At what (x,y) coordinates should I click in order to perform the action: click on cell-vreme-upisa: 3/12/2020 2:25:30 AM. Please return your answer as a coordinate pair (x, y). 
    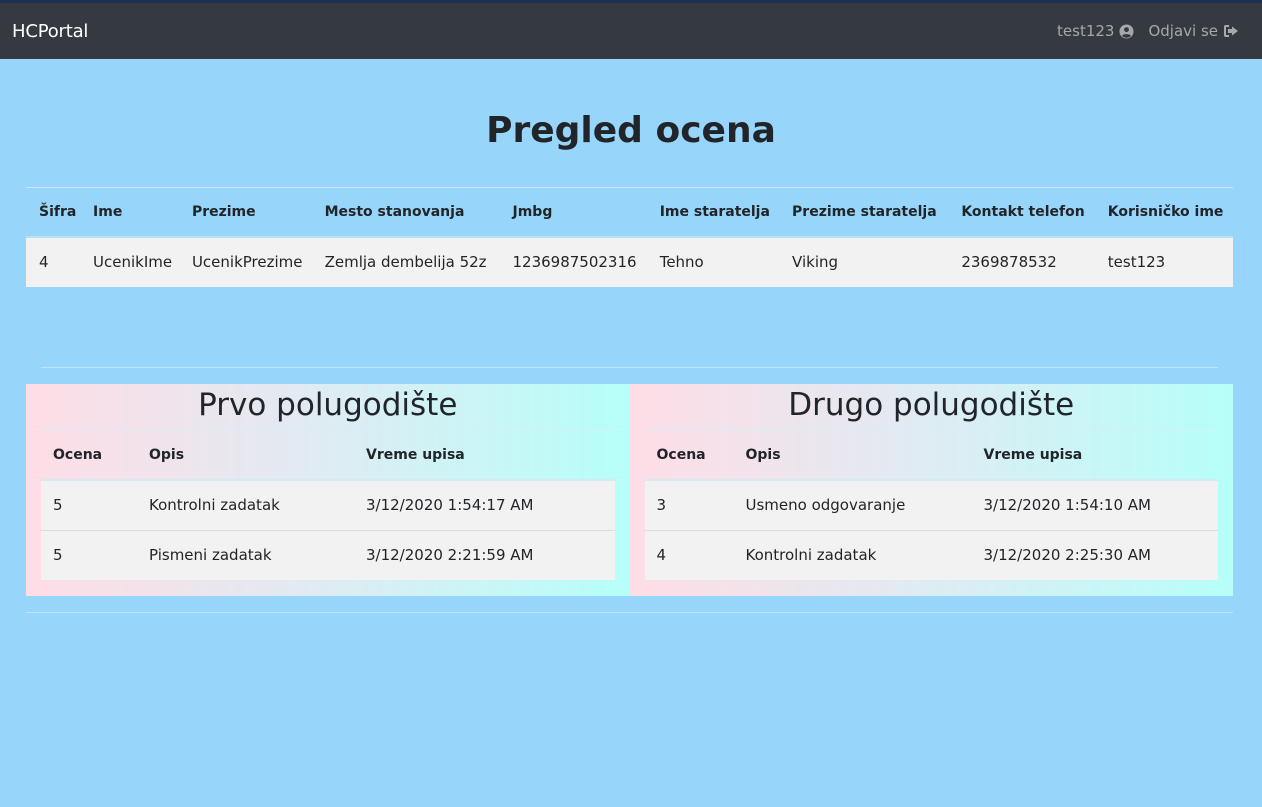
    Looking at the image, I should click on (1094, 554).